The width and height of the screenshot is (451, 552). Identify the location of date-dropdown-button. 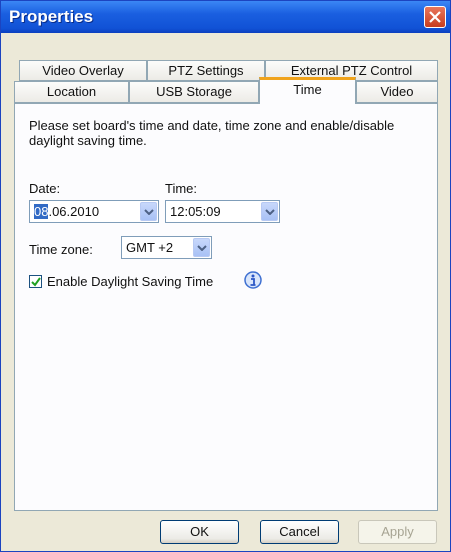
(148, 211).